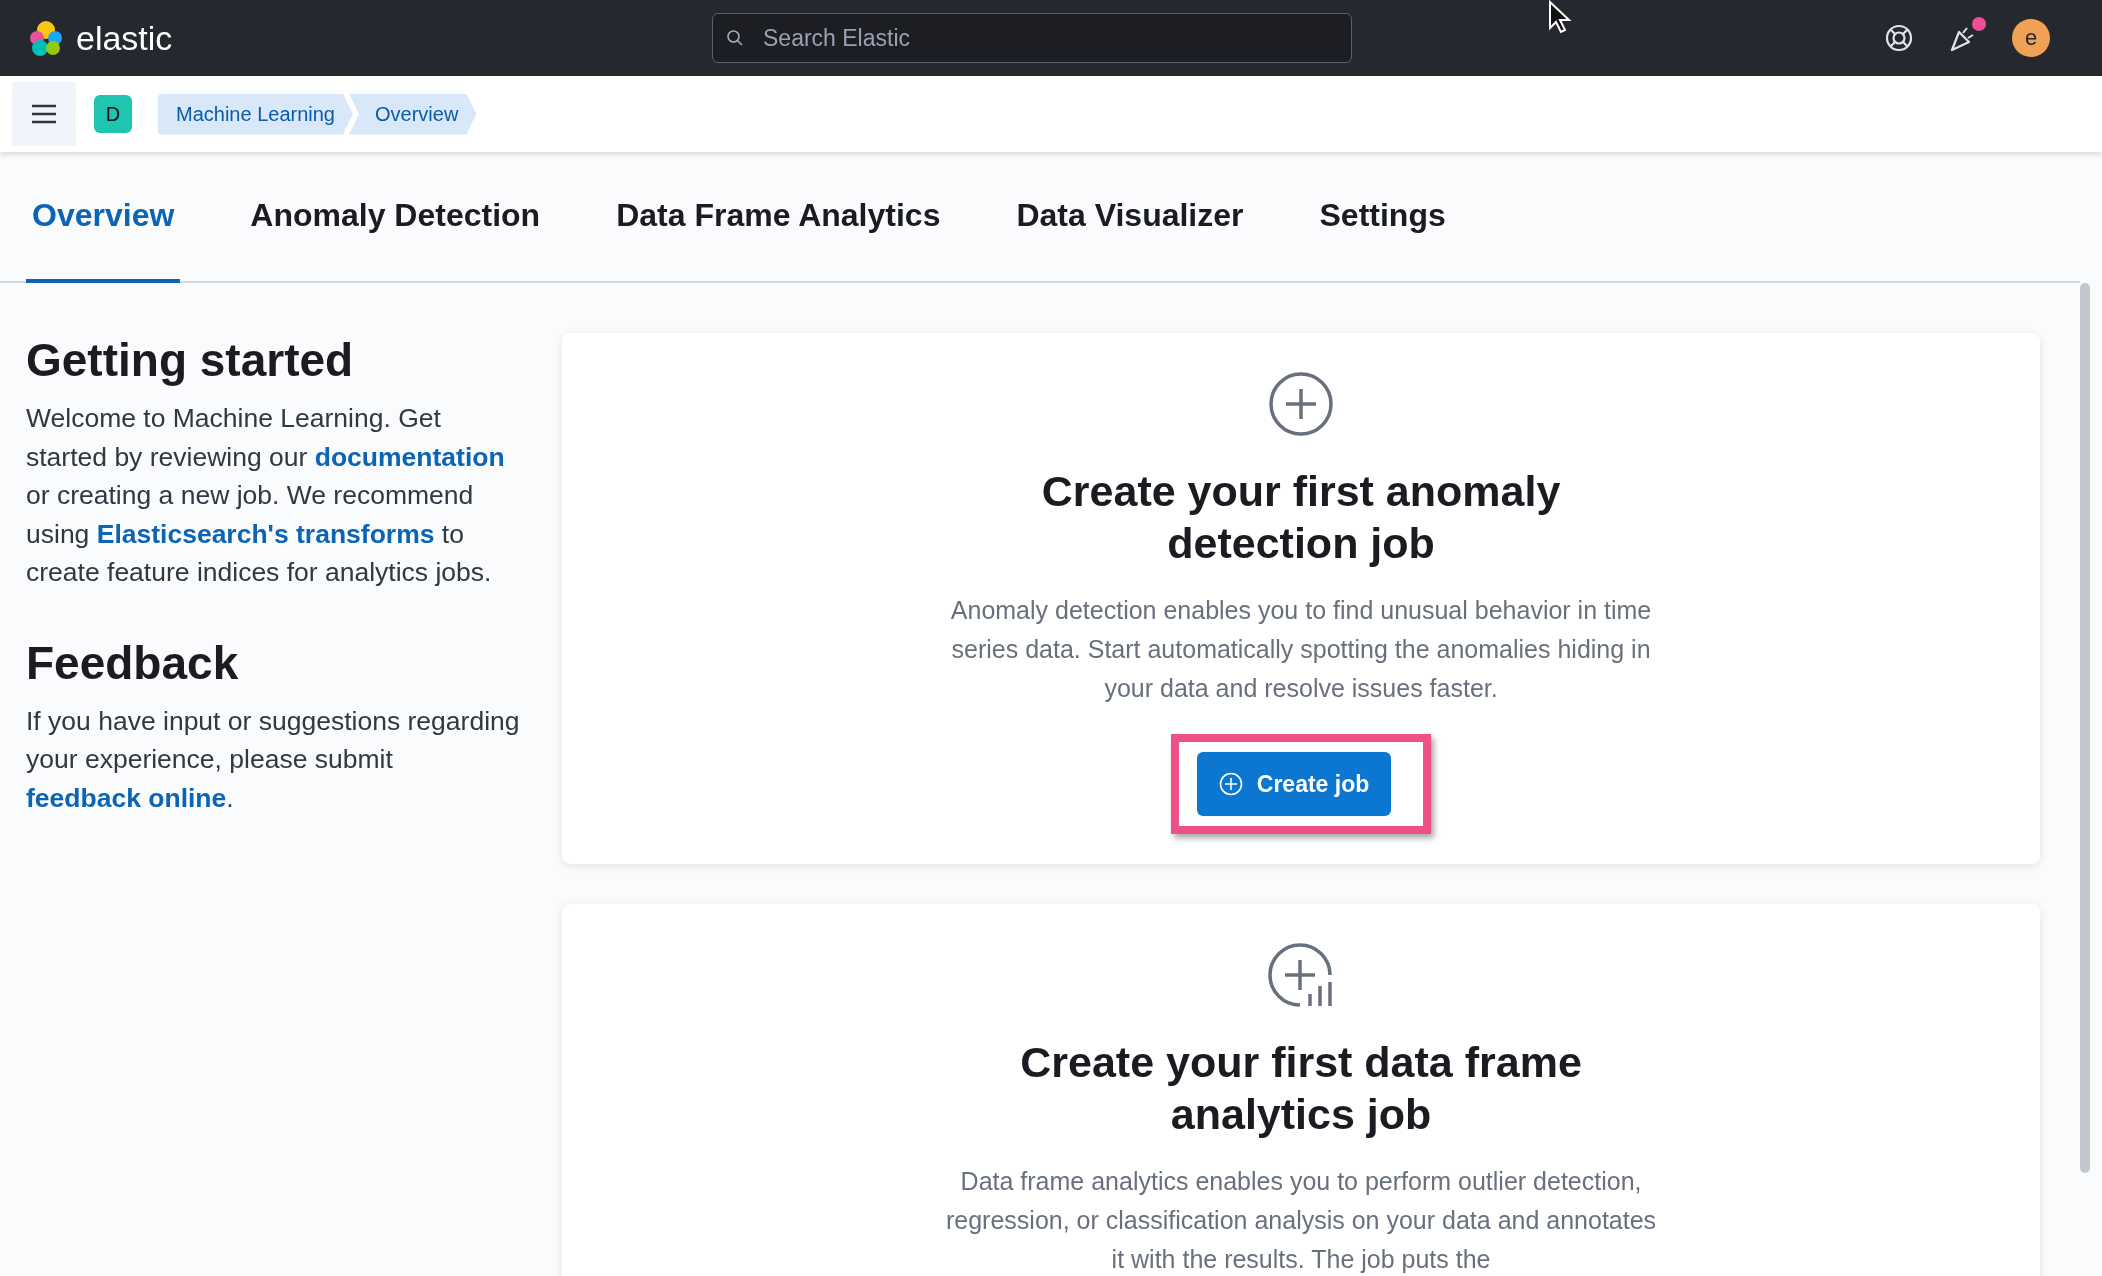 The image size is (2102, 1276). I want to click on card-title: Create your first data frame analytics job, so click(1301, 1088).